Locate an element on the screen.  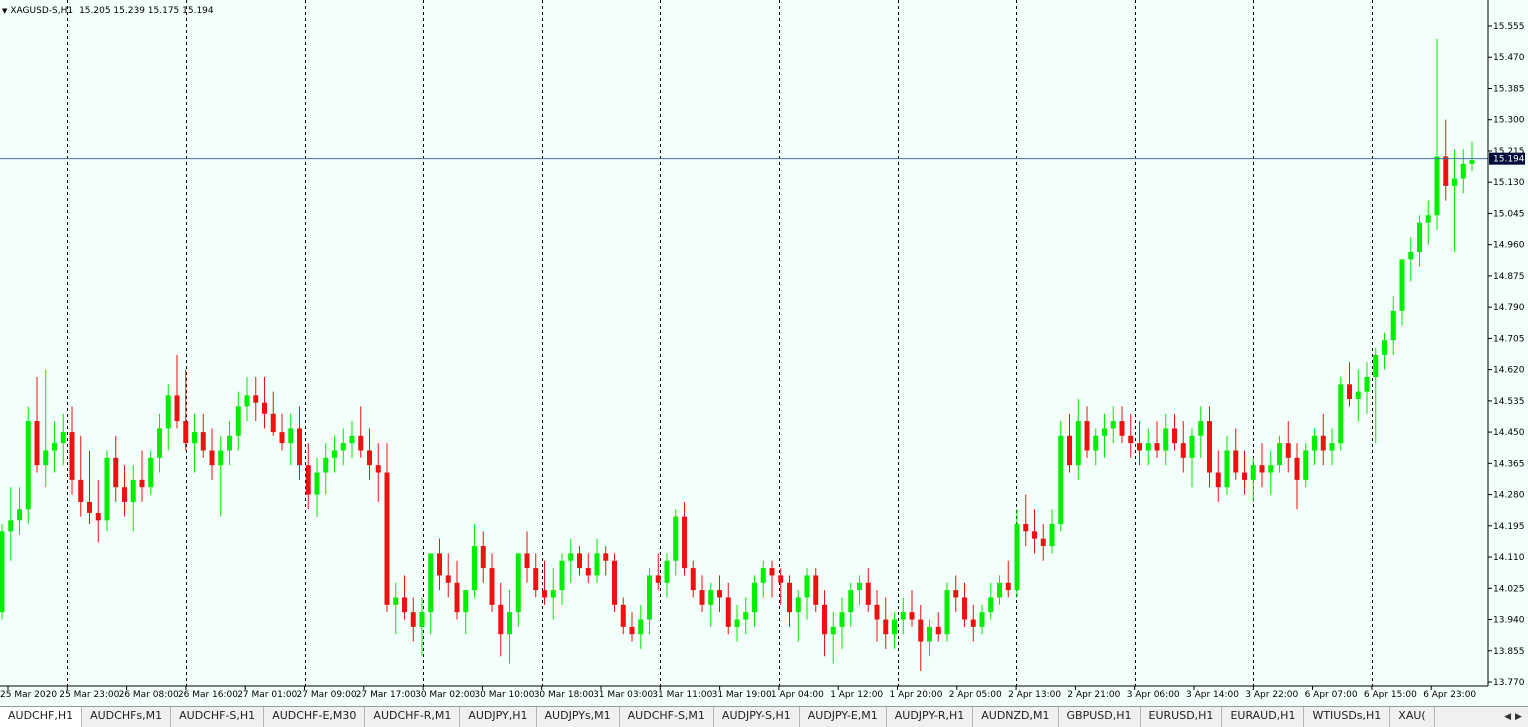
chart-tab: AUDJPY,H1 is located at coordinates (498, 717).